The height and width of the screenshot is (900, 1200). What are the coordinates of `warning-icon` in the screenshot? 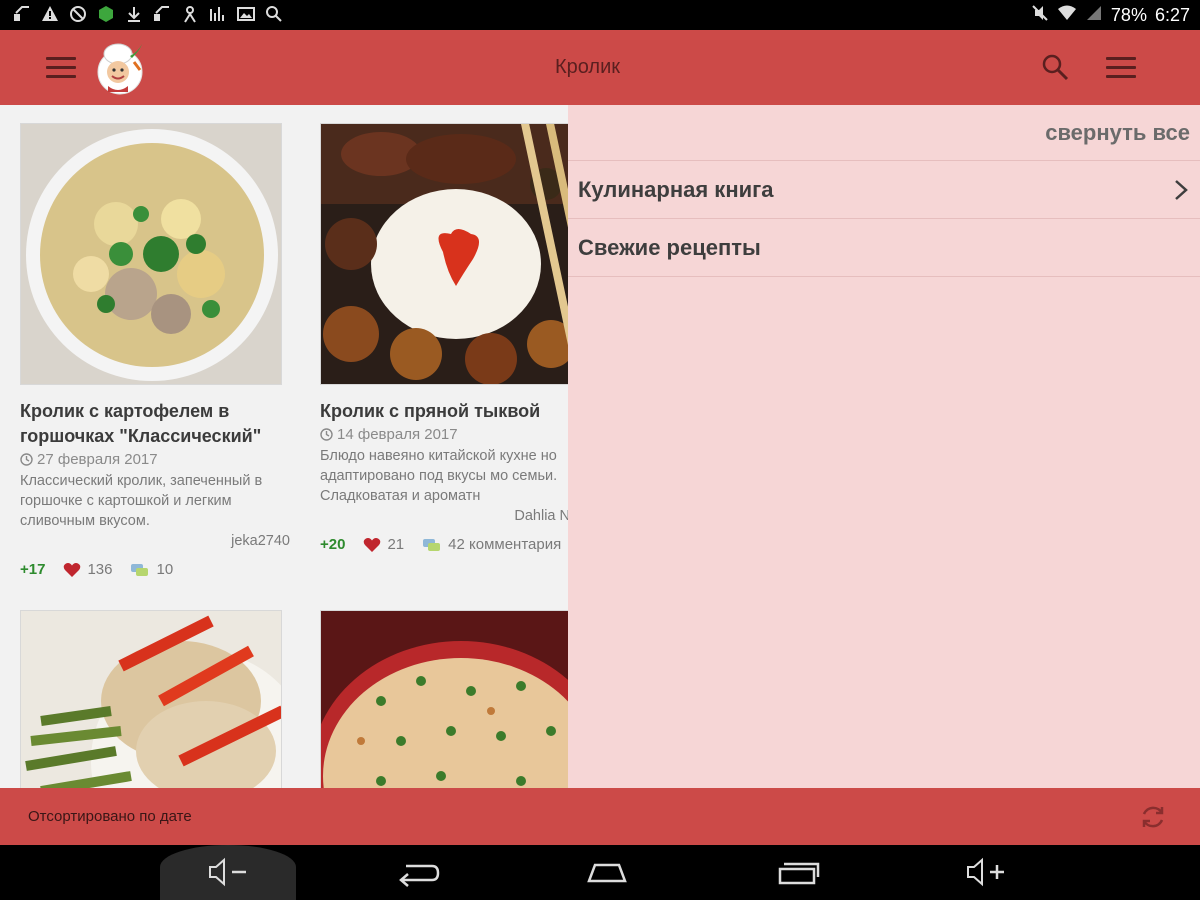 It's located at (50, 14).